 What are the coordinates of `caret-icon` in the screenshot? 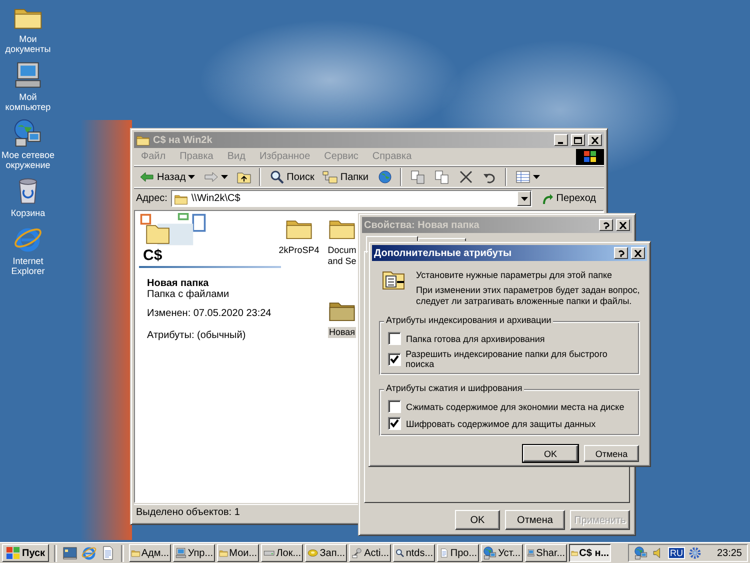 It's located at (524, 198).